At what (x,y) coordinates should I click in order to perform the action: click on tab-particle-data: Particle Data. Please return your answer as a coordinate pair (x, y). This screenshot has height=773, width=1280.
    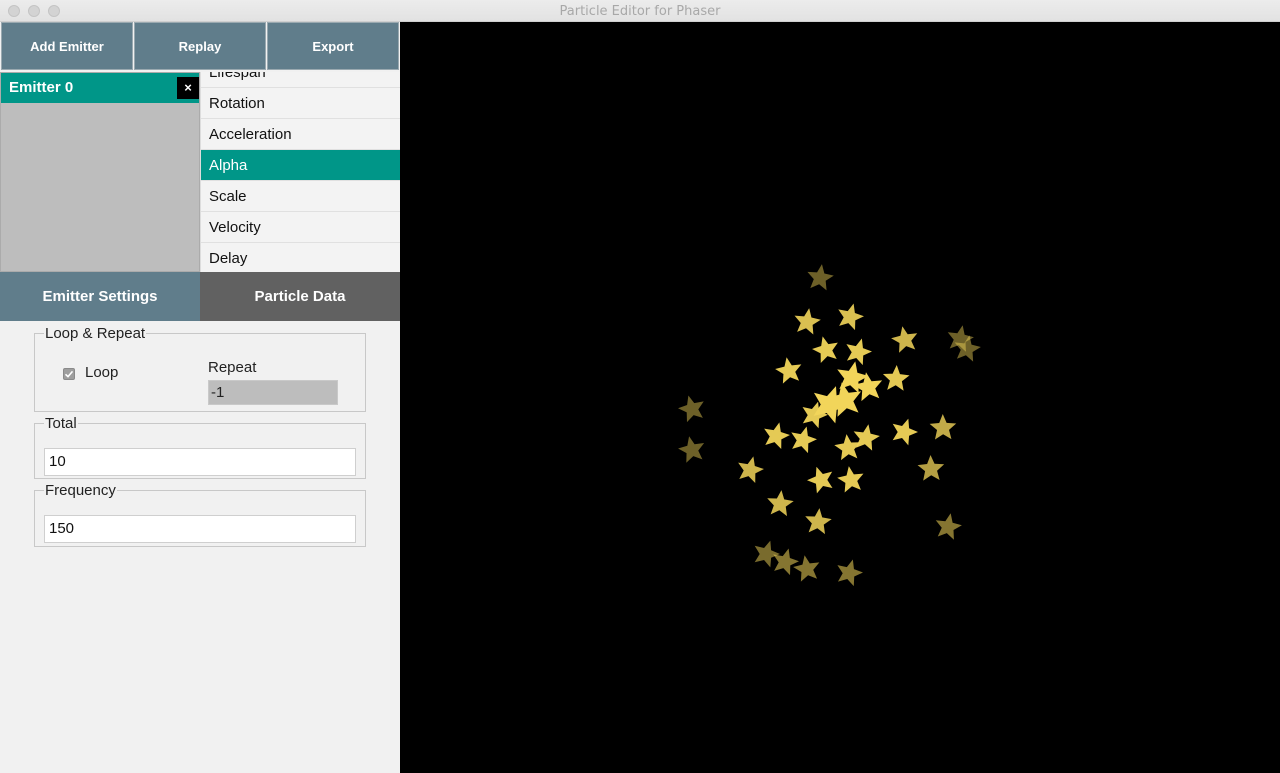
    Looking at the image, I should click on (300, 296).